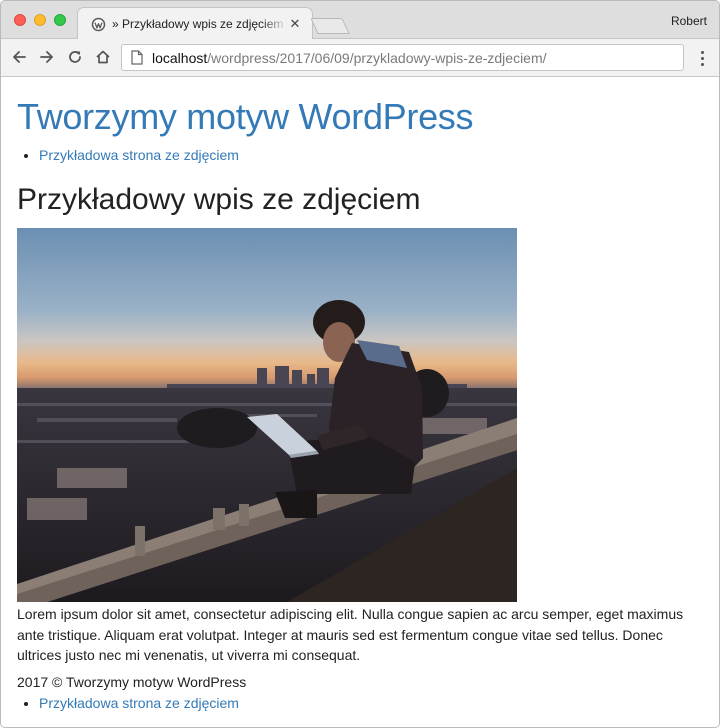  I want to click on page-icon, so click(137, 58).